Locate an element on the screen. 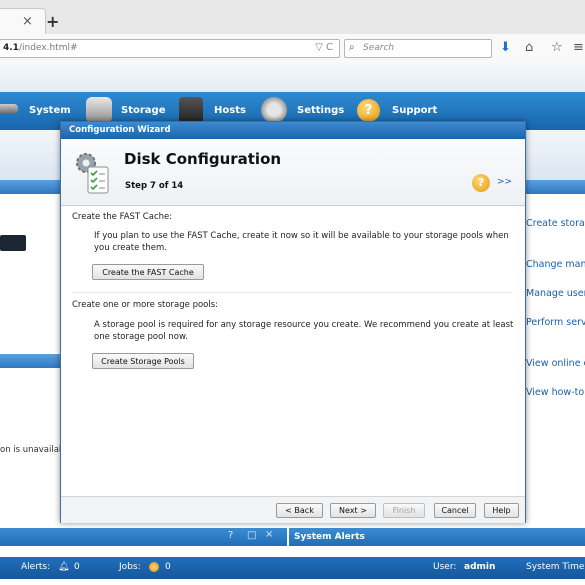  wizard-header: Disk Configuration Step 7 of 14 ? >> is located at coordinates (293, 172).